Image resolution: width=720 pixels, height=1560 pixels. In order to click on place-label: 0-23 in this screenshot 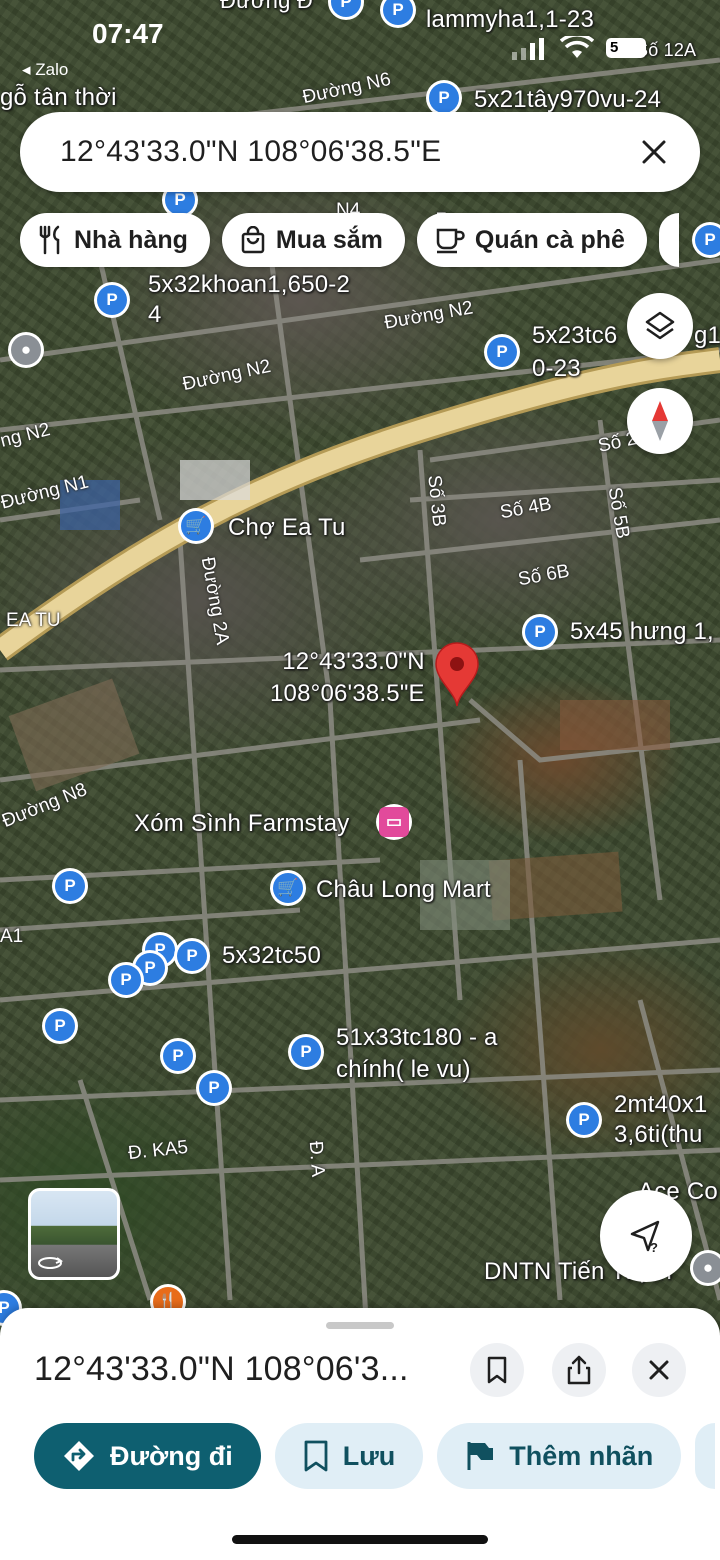, I will do `click(556, 368)`.